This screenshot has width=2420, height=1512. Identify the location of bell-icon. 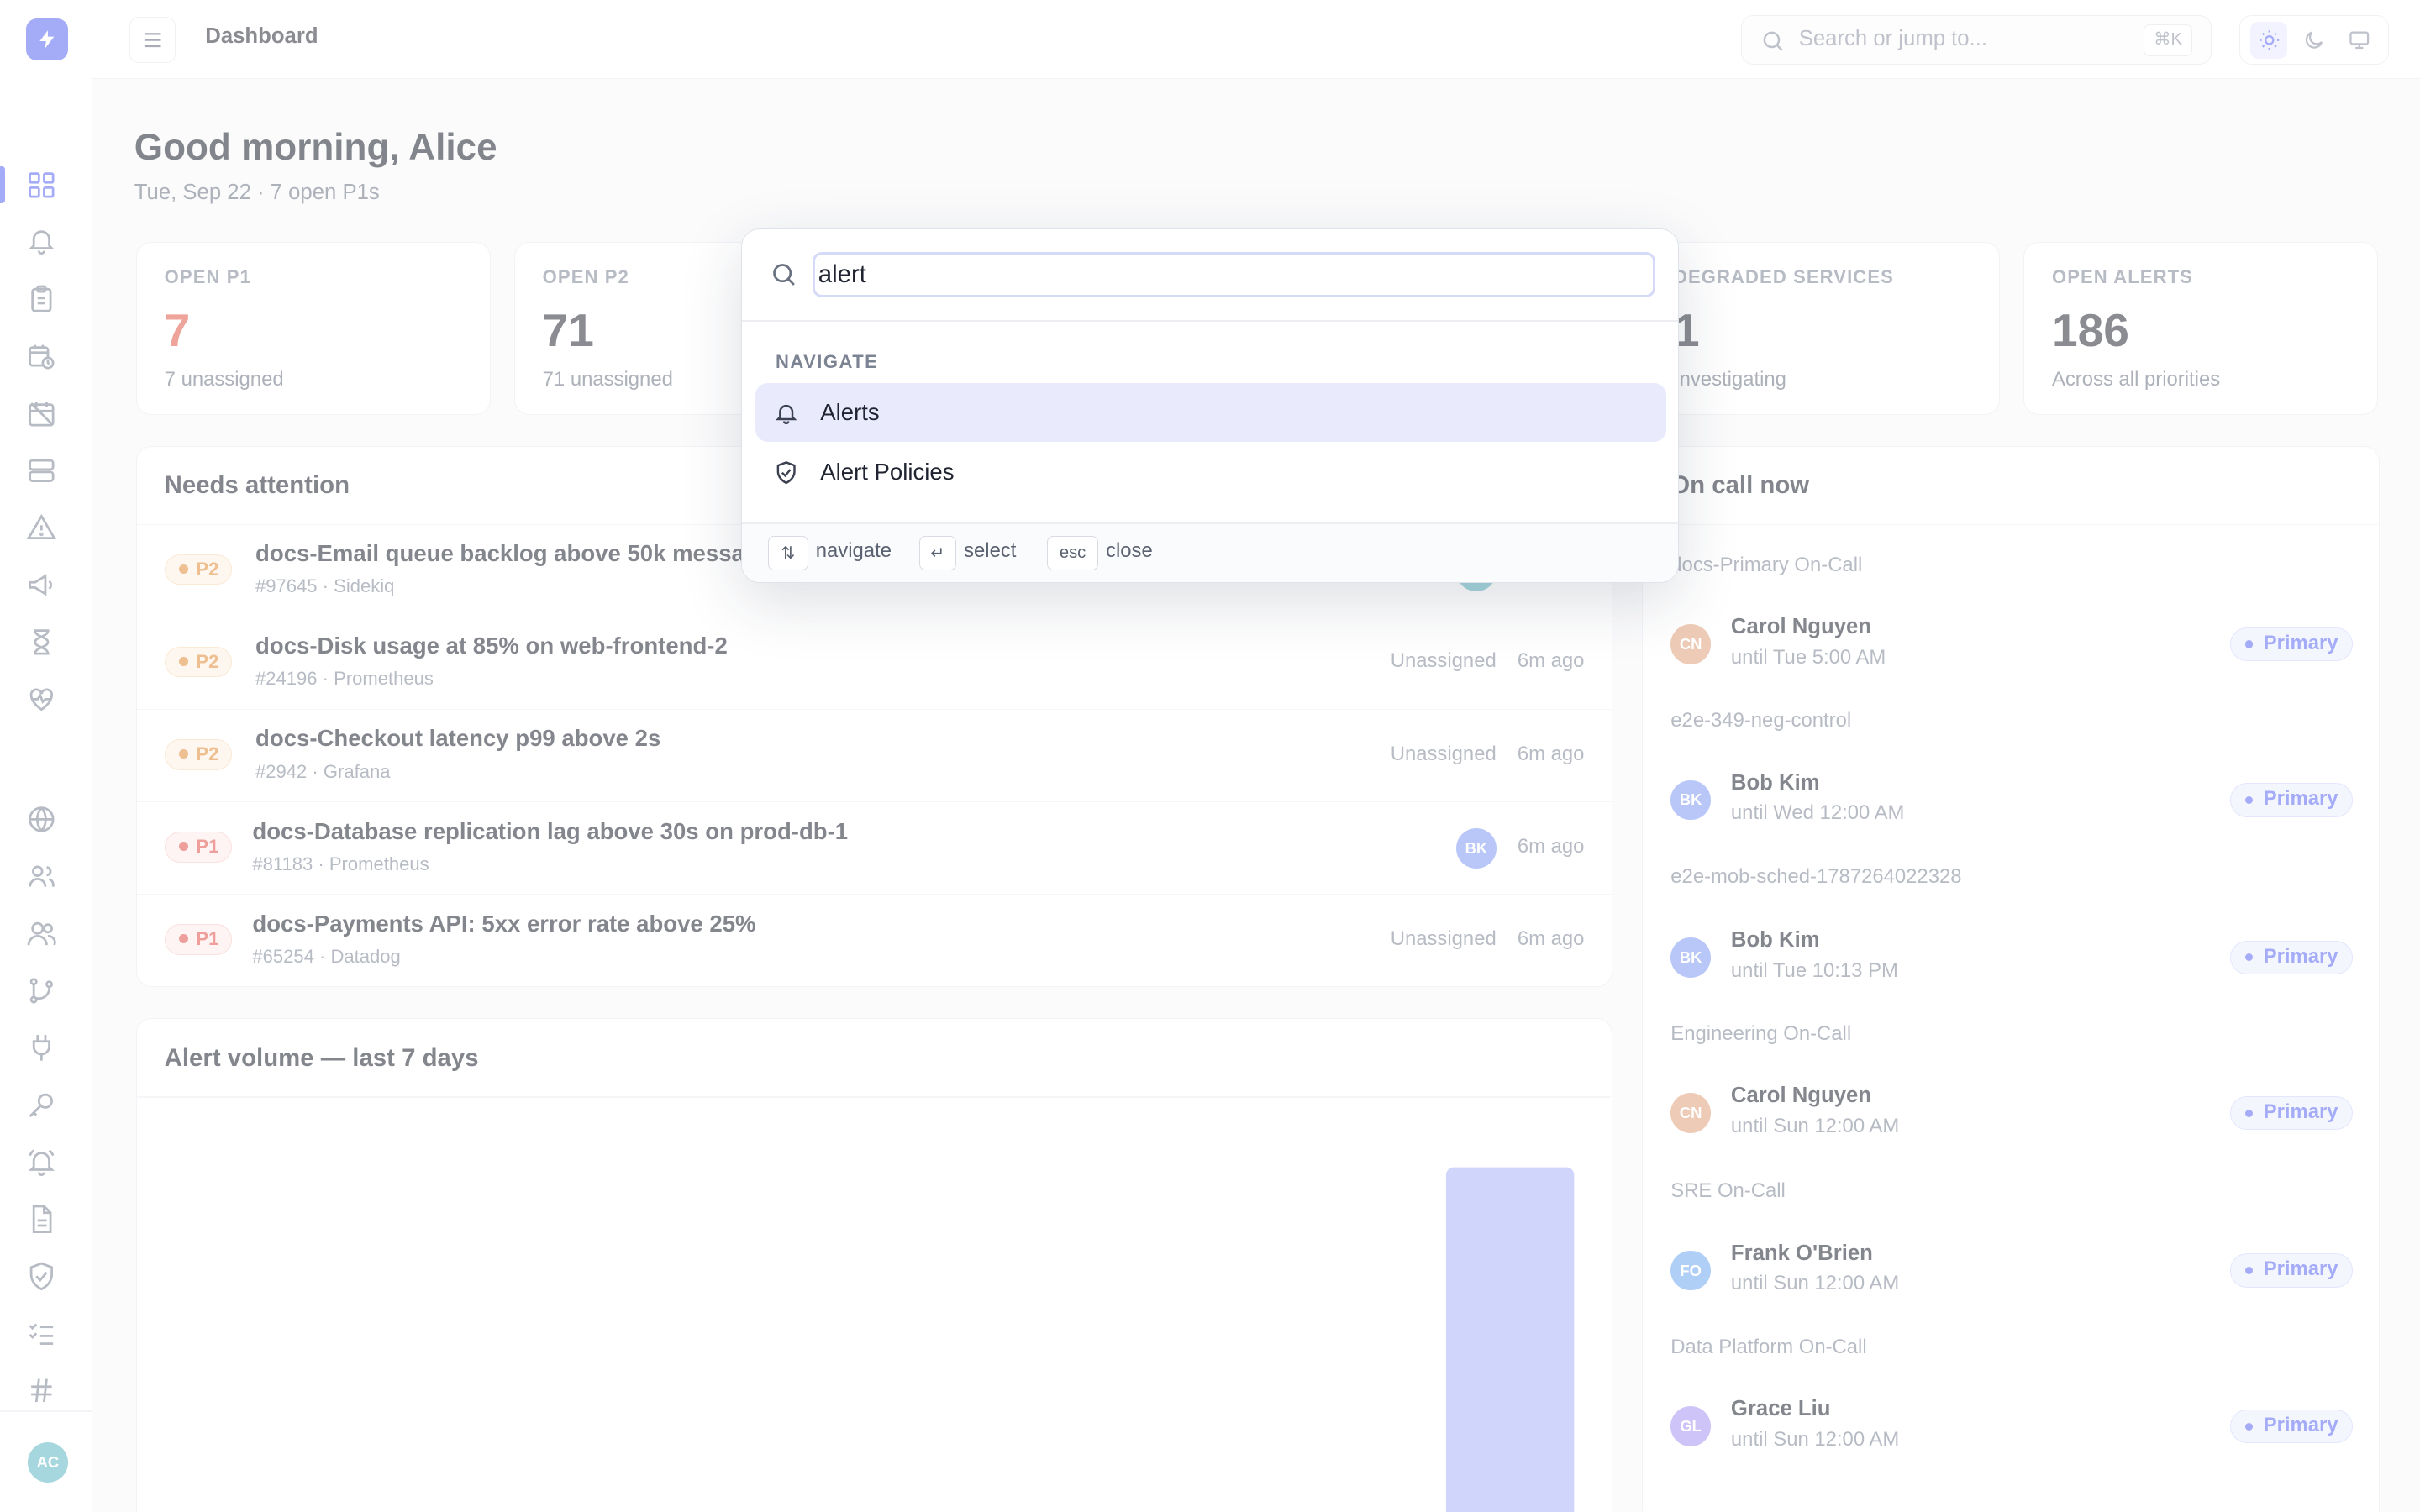
(786, 414).